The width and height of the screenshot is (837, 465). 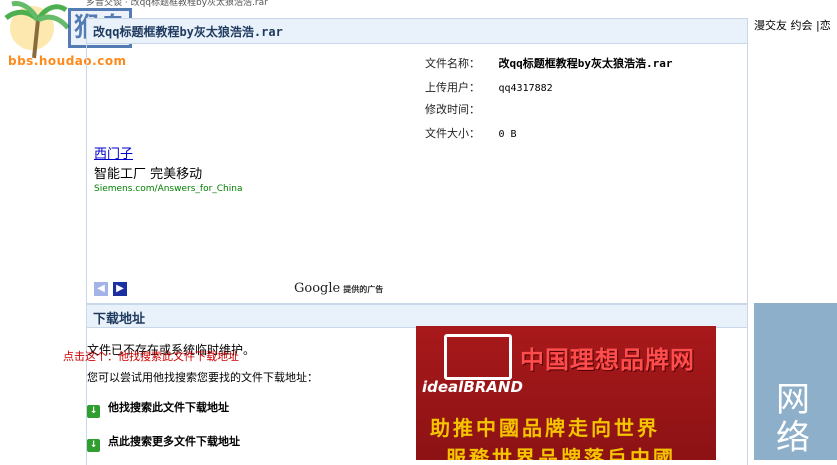 I want to click on ads-provided-label: 提供的广告, so click(x=363, y=289).